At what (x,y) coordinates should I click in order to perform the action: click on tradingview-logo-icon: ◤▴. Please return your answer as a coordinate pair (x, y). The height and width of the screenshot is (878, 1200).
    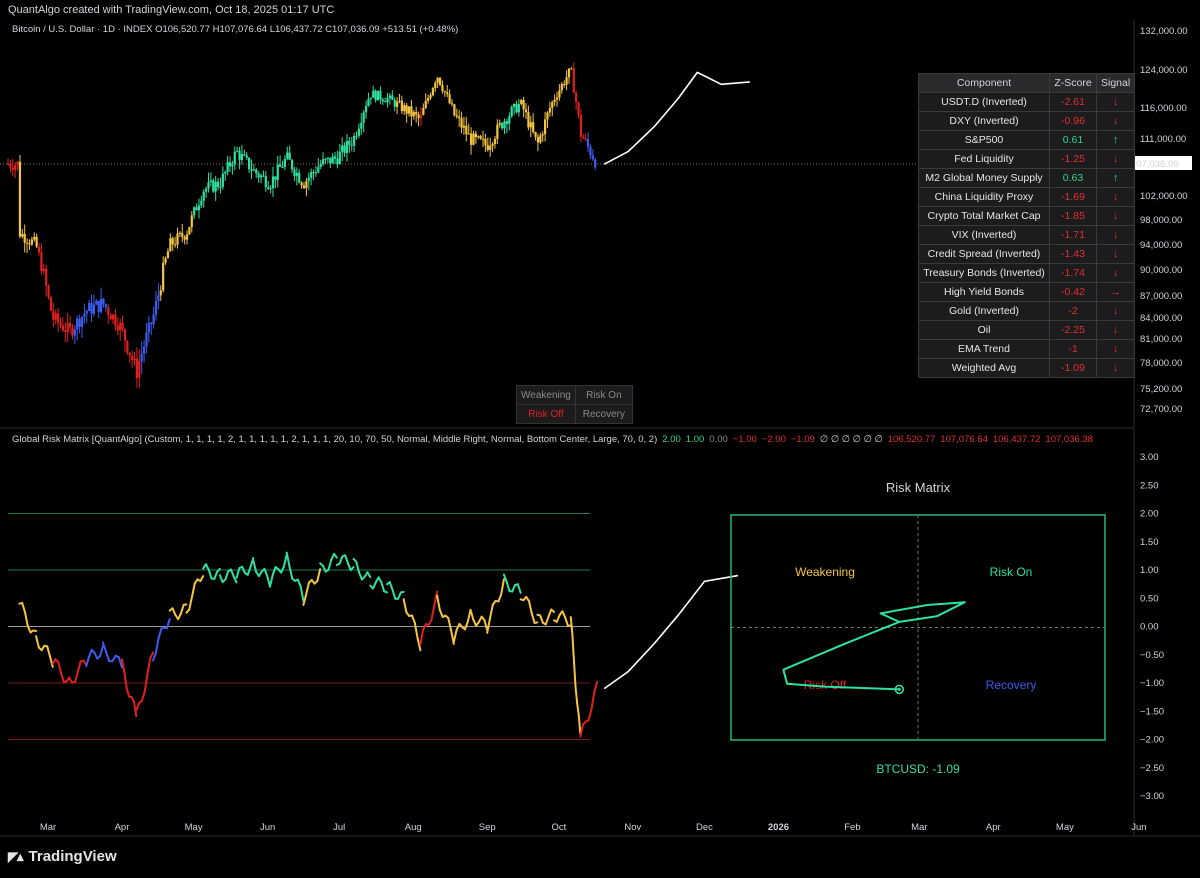
    Looking at the image, I should click on (16, 856).